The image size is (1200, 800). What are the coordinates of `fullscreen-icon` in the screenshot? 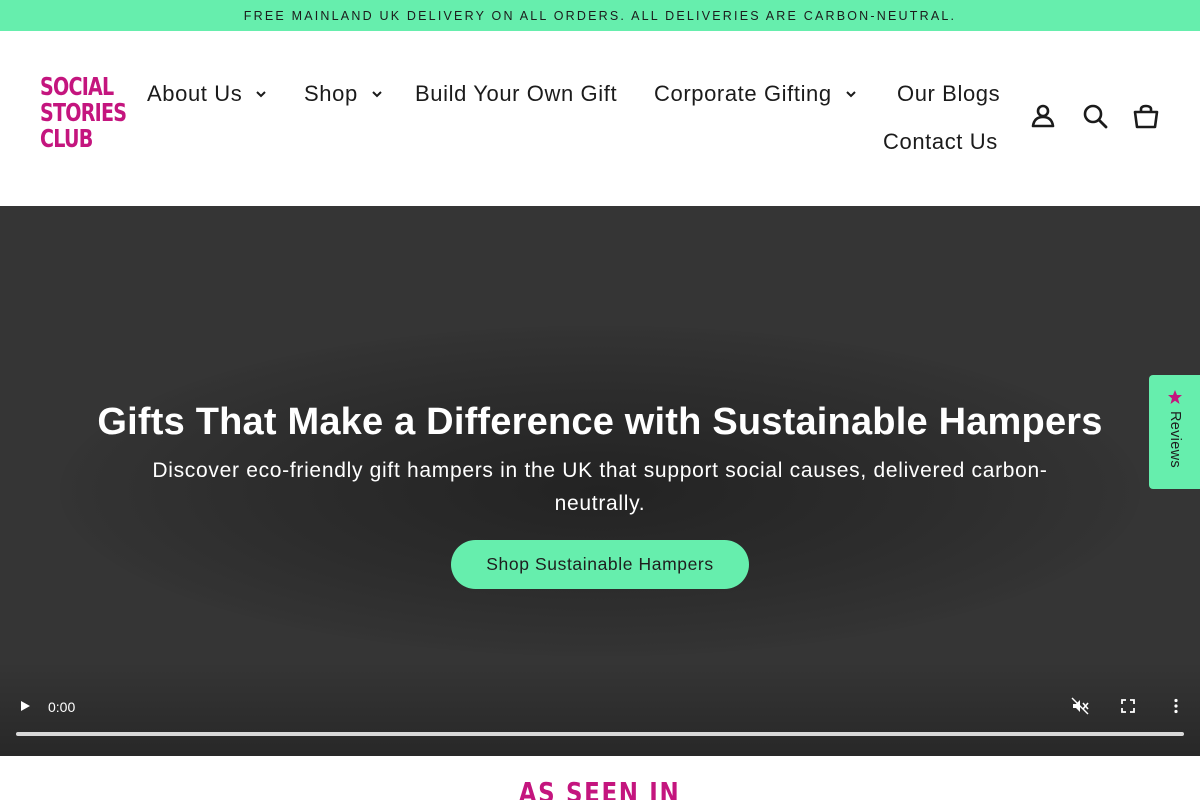 It's located at (1128, 706).